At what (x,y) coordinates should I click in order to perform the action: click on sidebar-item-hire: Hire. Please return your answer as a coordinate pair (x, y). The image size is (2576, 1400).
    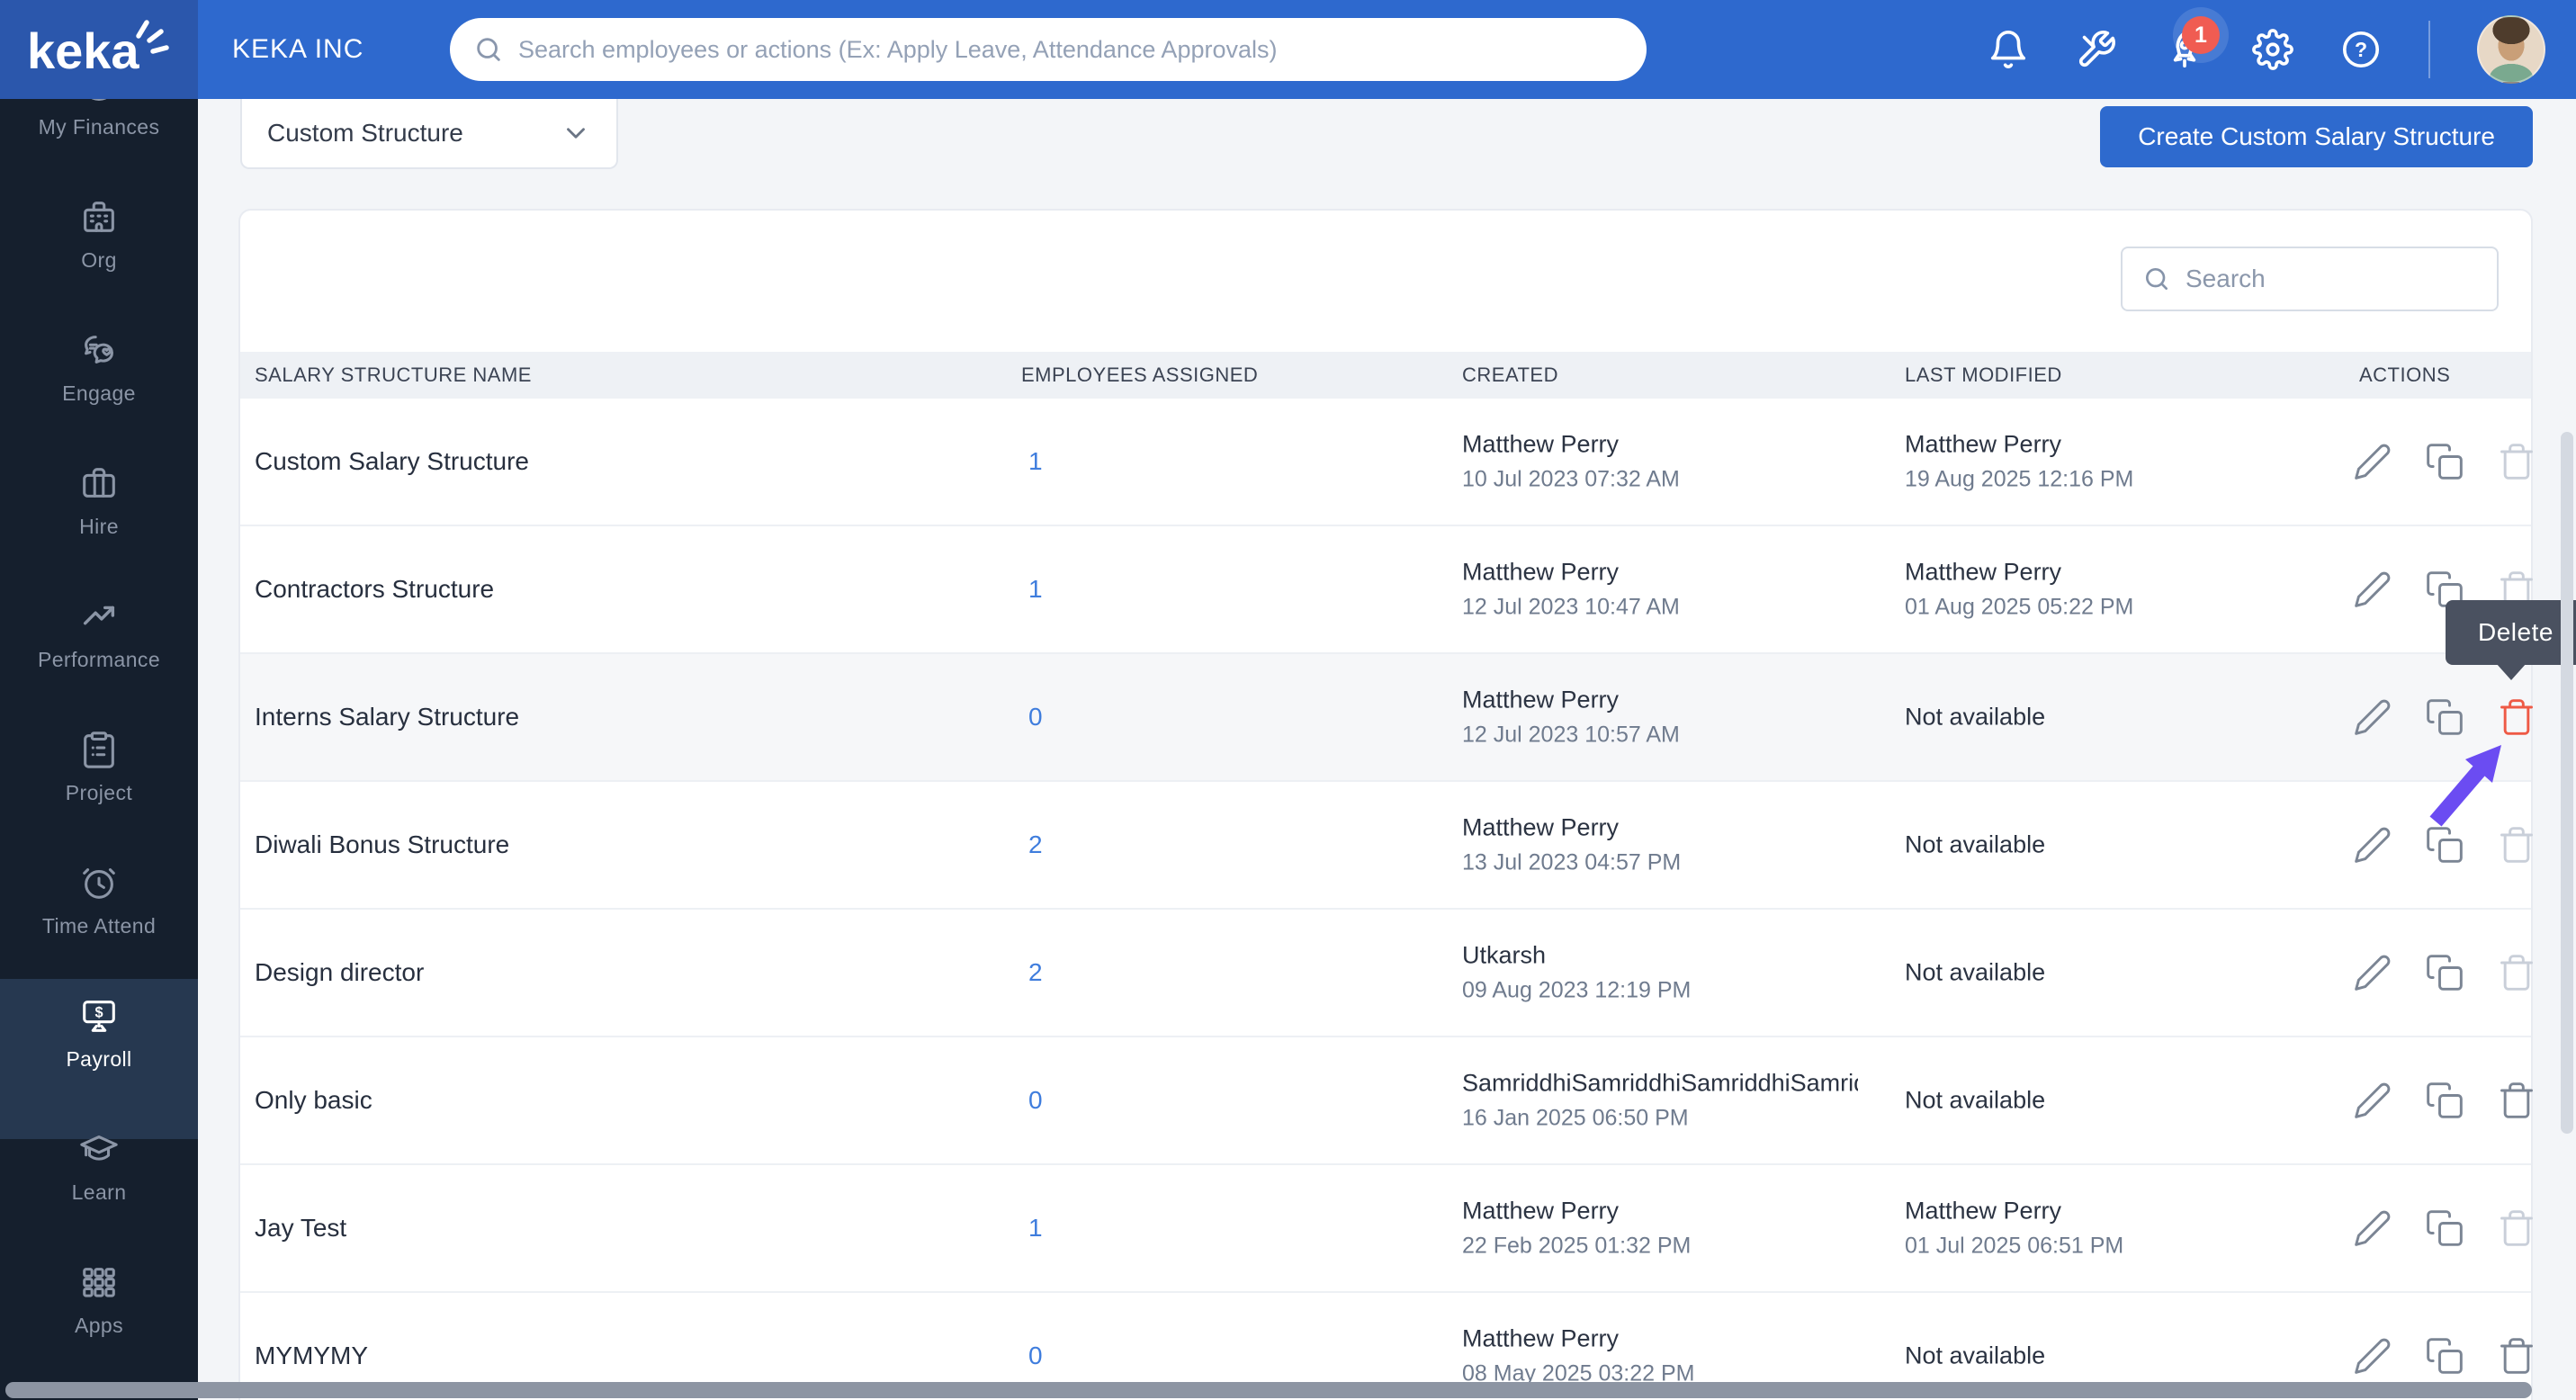
    Looking at the image, I should click on (99, 529).